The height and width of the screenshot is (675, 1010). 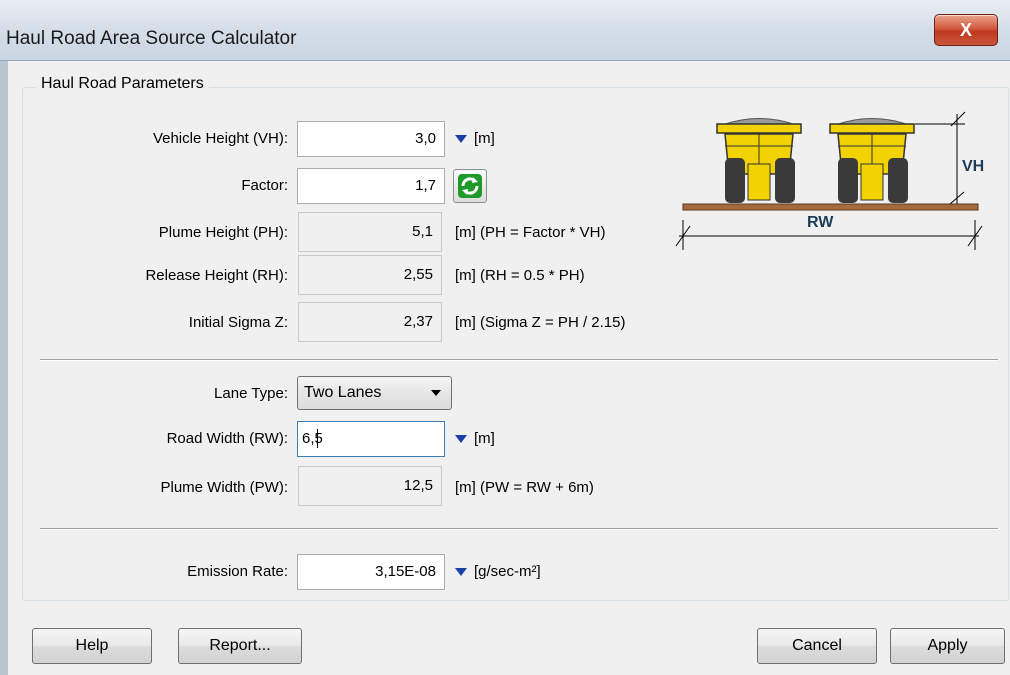 What do you see at coordinates (371, 186) in the screenshot?
I see `factor-input: 1,7` at bounding box center [371, 186].